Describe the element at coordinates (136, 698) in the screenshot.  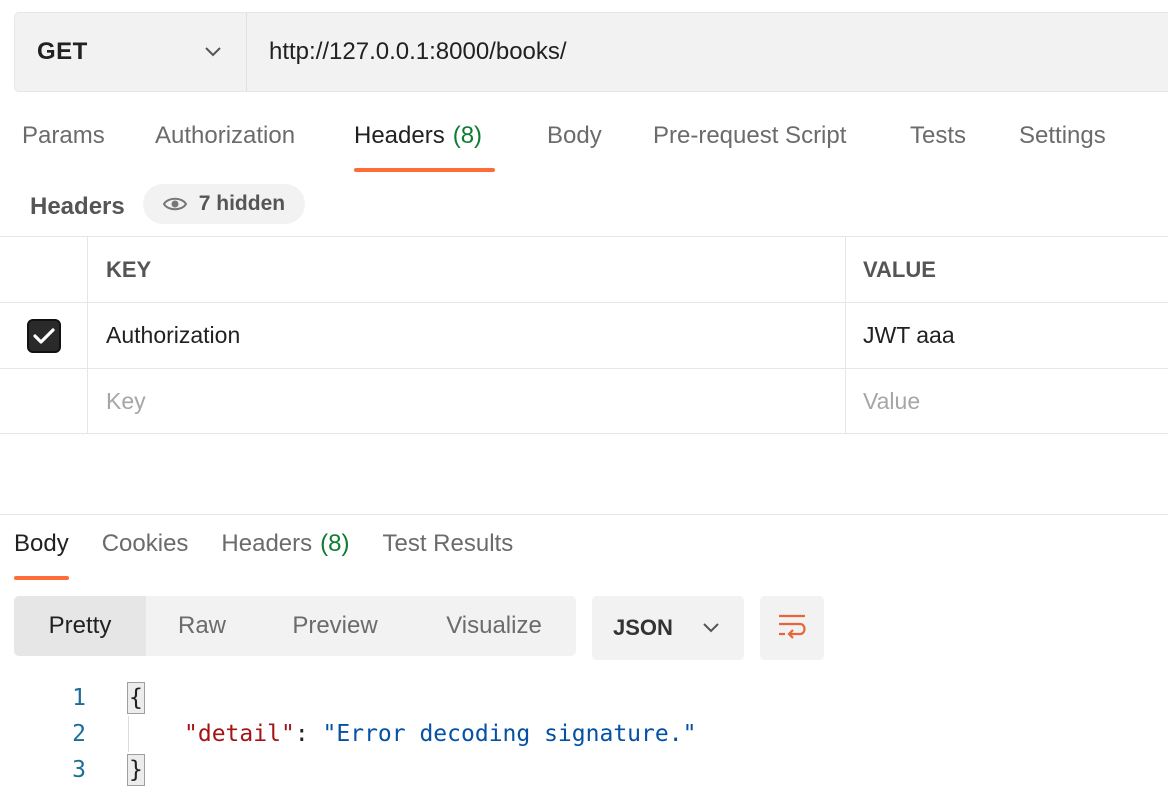
I see `open-brace: {` at that location.